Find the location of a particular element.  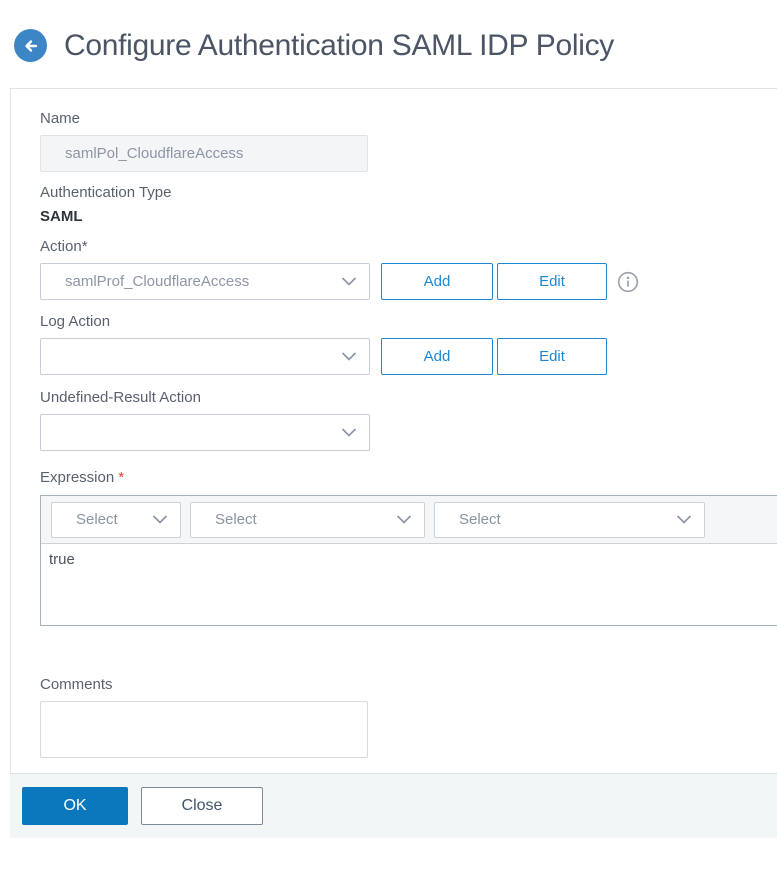

name-field-group: Name is located at coordinates (204, 141).